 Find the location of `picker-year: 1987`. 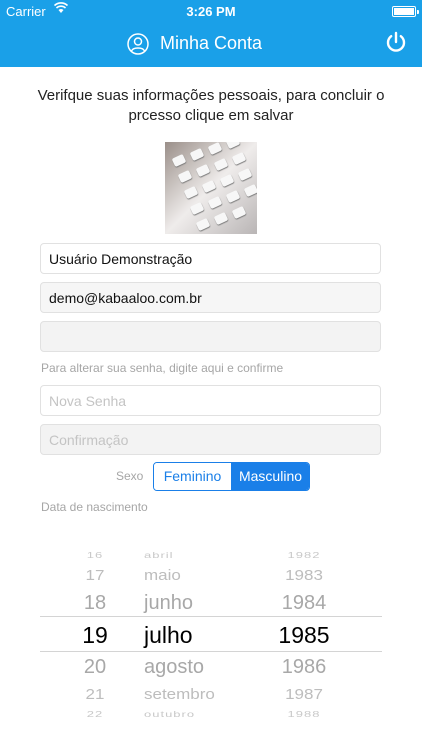

picker-year: 1987 is located at coordinates (304, 694).